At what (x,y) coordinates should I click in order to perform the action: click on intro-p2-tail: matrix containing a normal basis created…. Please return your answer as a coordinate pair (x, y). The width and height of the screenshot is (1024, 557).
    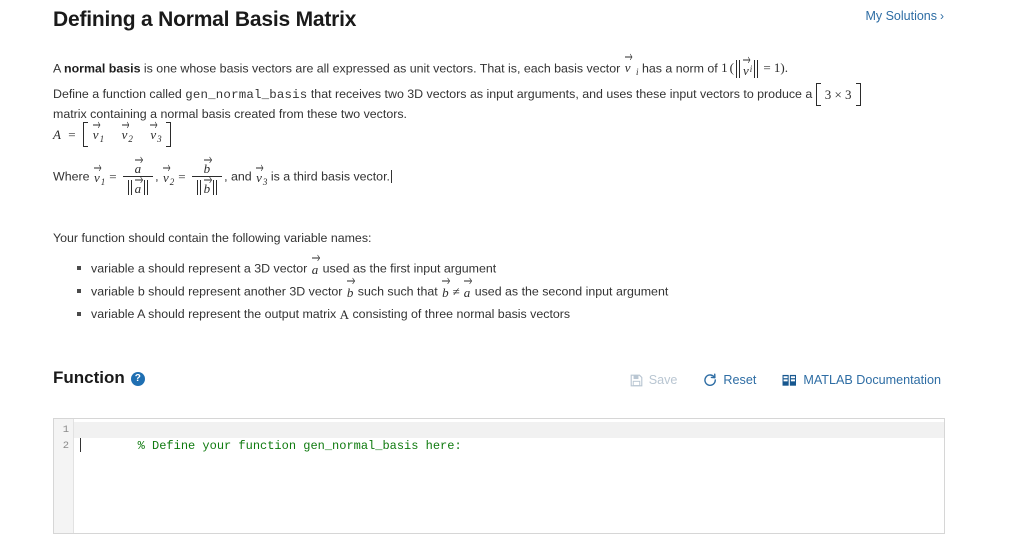
    Looking at the image, I should click on (230, 114).